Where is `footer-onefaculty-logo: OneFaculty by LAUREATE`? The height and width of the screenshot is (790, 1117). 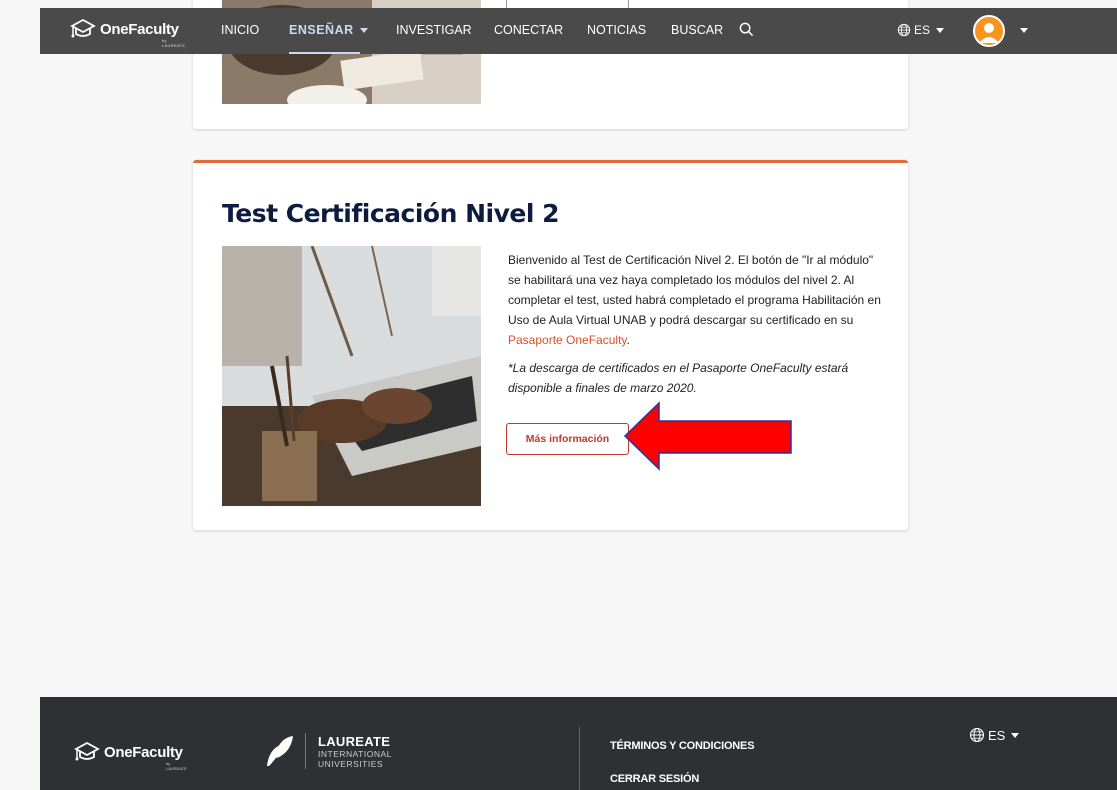
footer-onefaculty-logo: OneFaculty by LAUREATE is located at coordinates (130, 756).